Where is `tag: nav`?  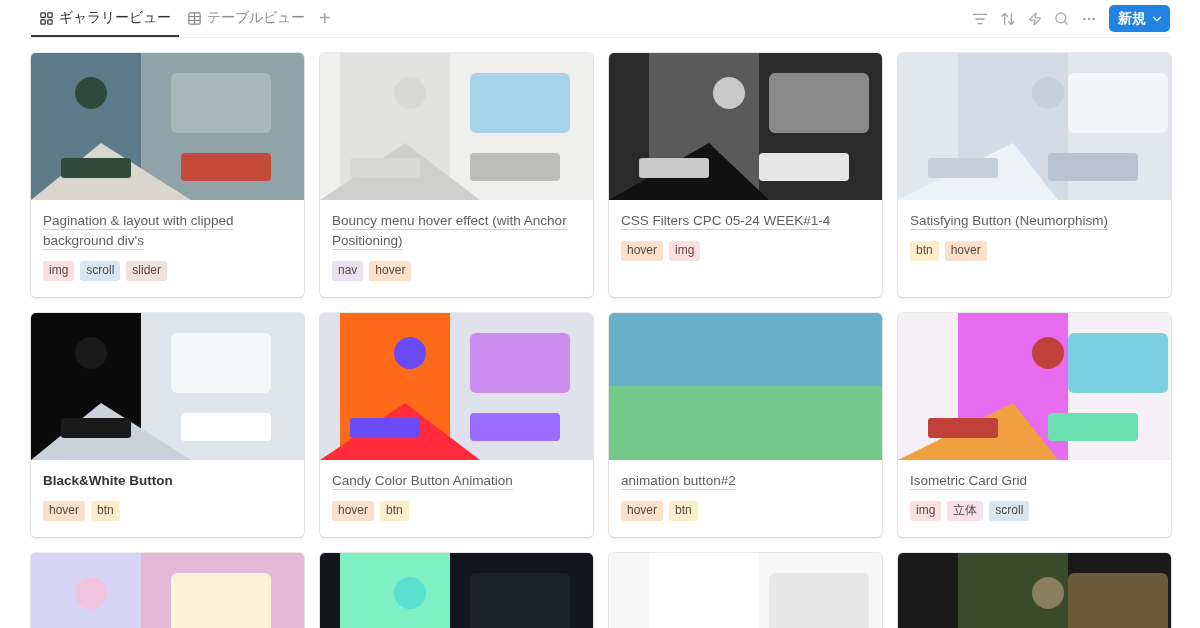
tag: nav is located at coordinates (348, 271).